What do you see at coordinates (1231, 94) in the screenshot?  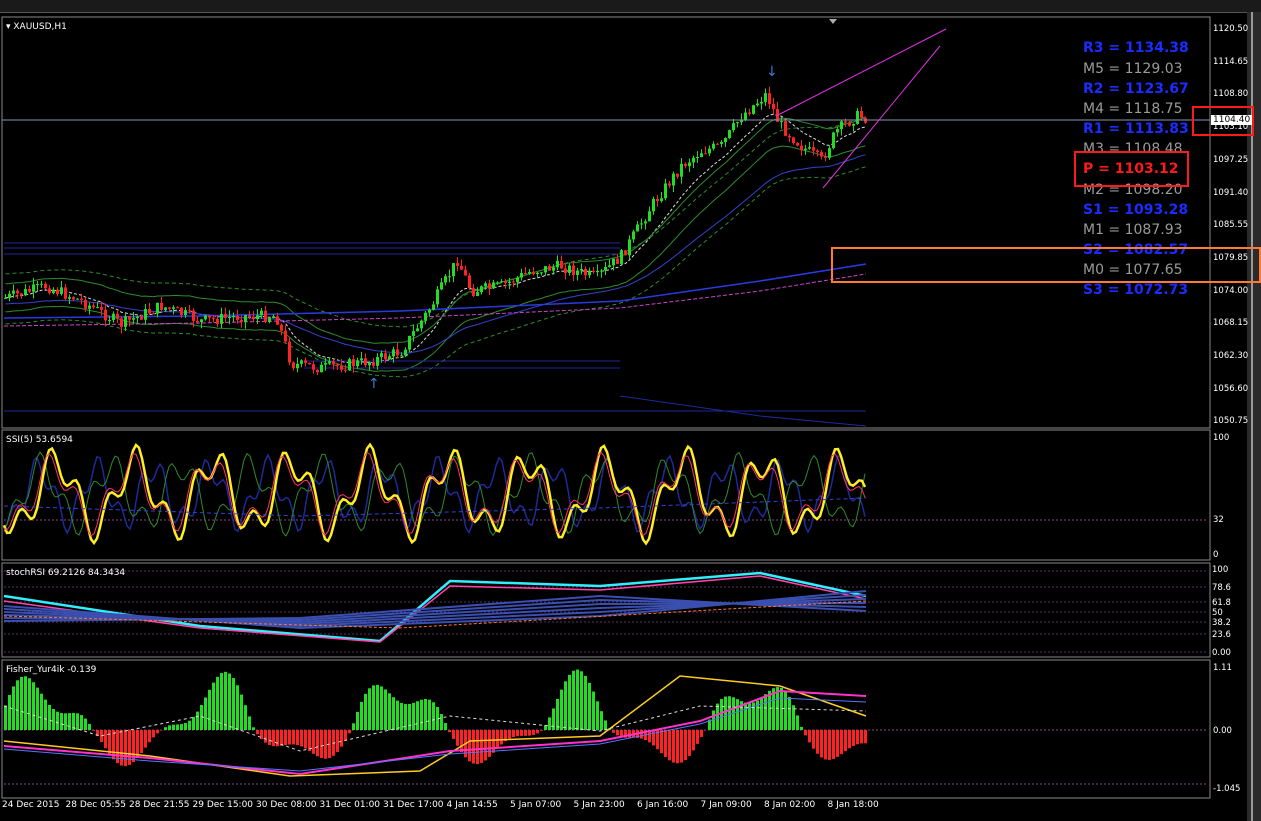 I see `price-tick: 1108.80` at bounding box center [1231, 94].